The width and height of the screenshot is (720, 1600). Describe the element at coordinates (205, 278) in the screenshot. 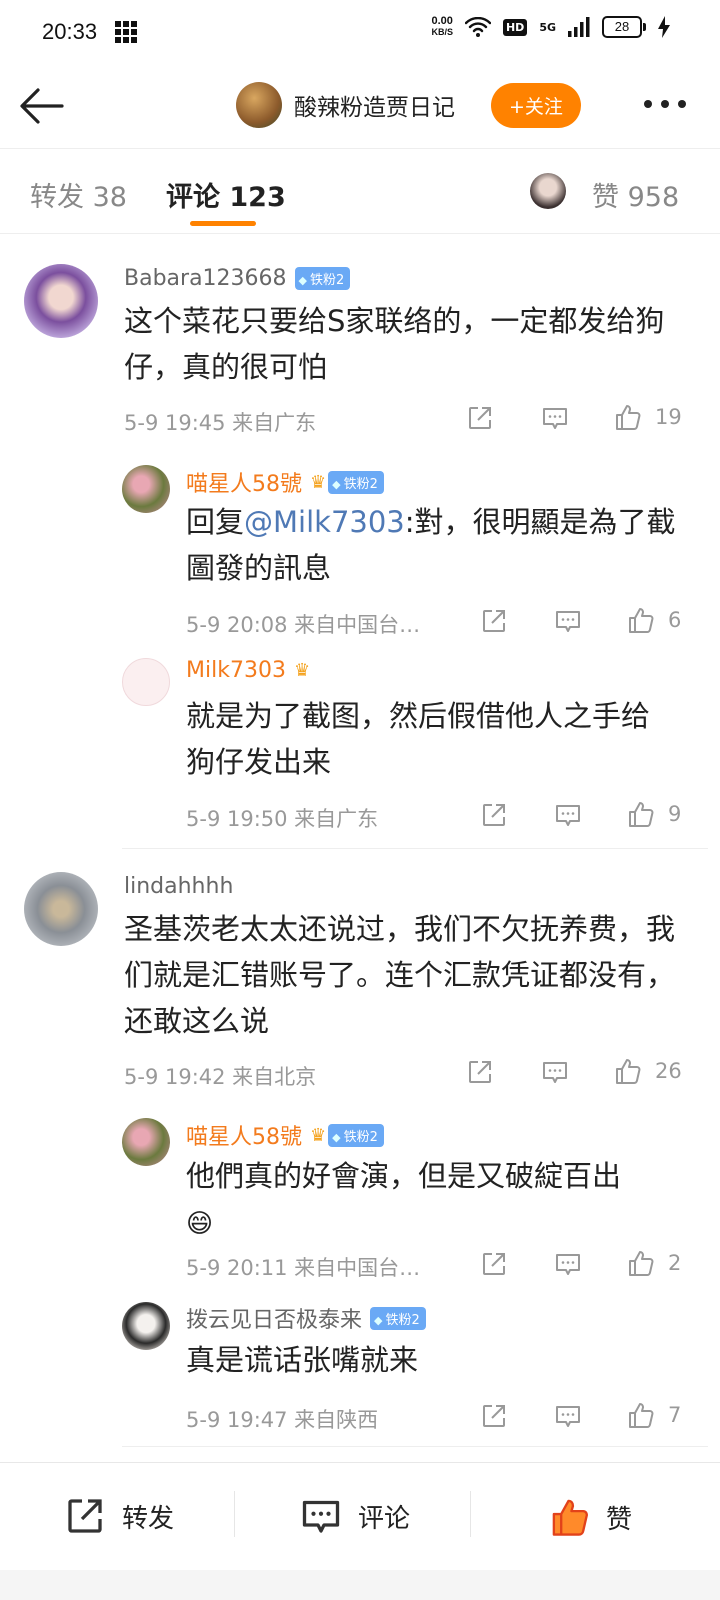

I see `username-text: Babara123668` at that location.